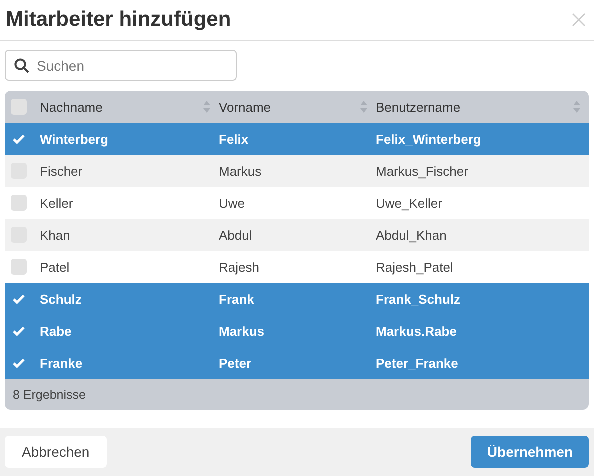 This screenshot has width=594, height=476. I want to click on table-cell-text: Fischer, so click(62, 171).